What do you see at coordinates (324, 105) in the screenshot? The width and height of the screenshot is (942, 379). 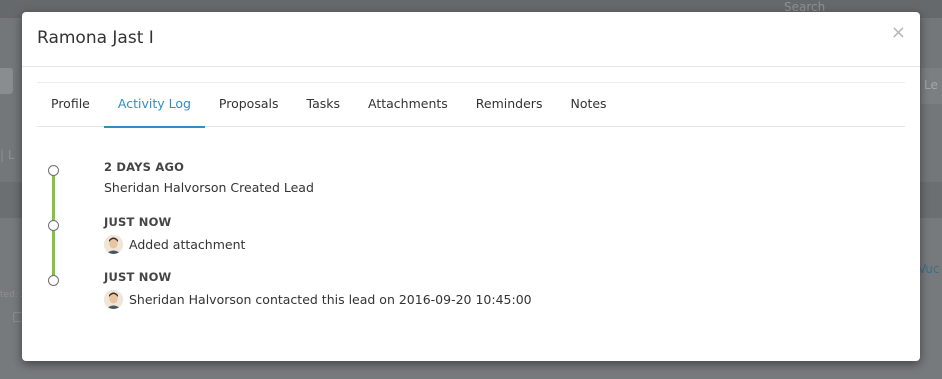 I see `tab-tasks: Tasks` at bounding box center [324, 105].